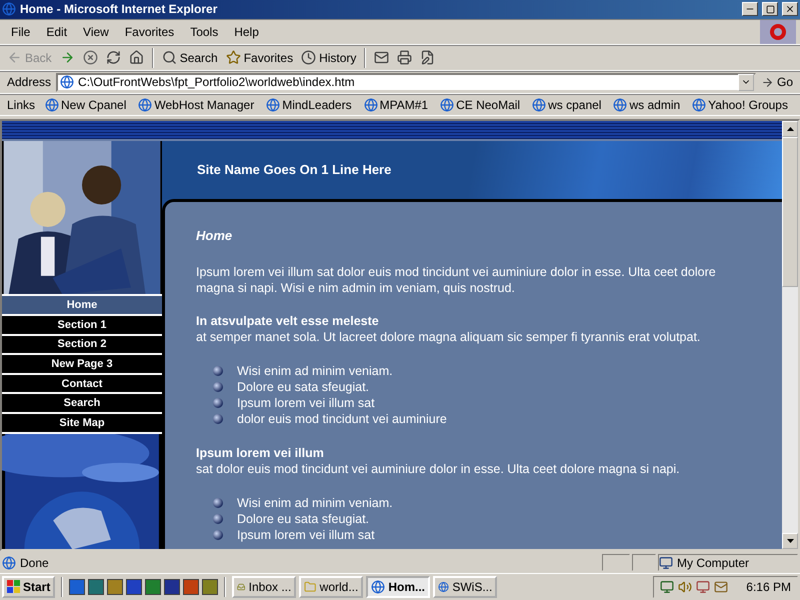  Describe the element at coordinates (777, 82) in the screenshot. I see `go-button: Go` at that location.